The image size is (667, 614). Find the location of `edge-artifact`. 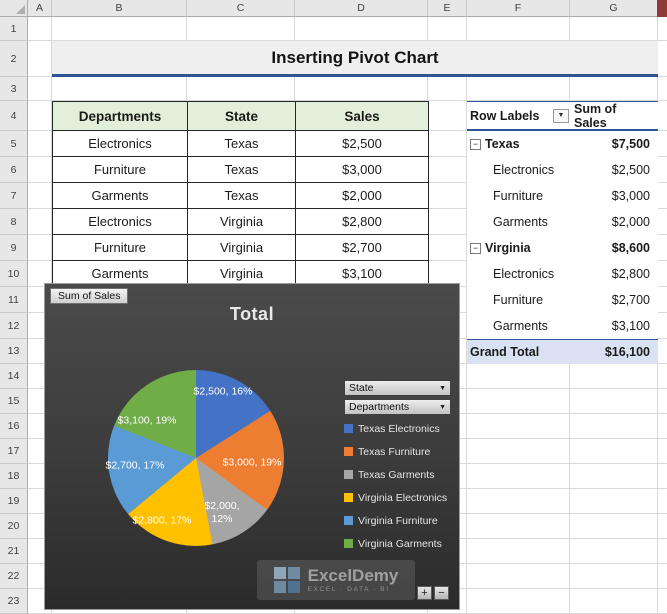

edge-artifact is located at coordinates (662, 8).